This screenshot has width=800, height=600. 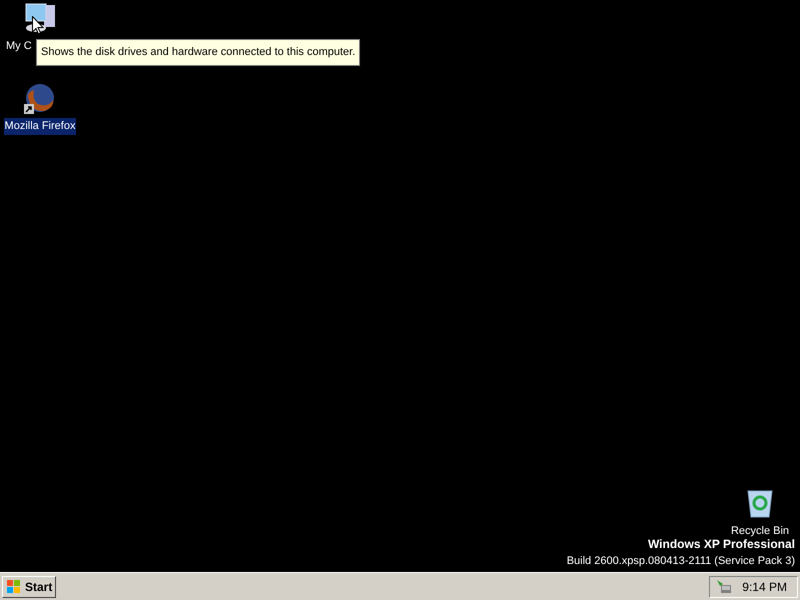 I want to click on build-info: Build 2600.xpsp.080413-2111 (Service Pack 3), so click(x=680, y=561).